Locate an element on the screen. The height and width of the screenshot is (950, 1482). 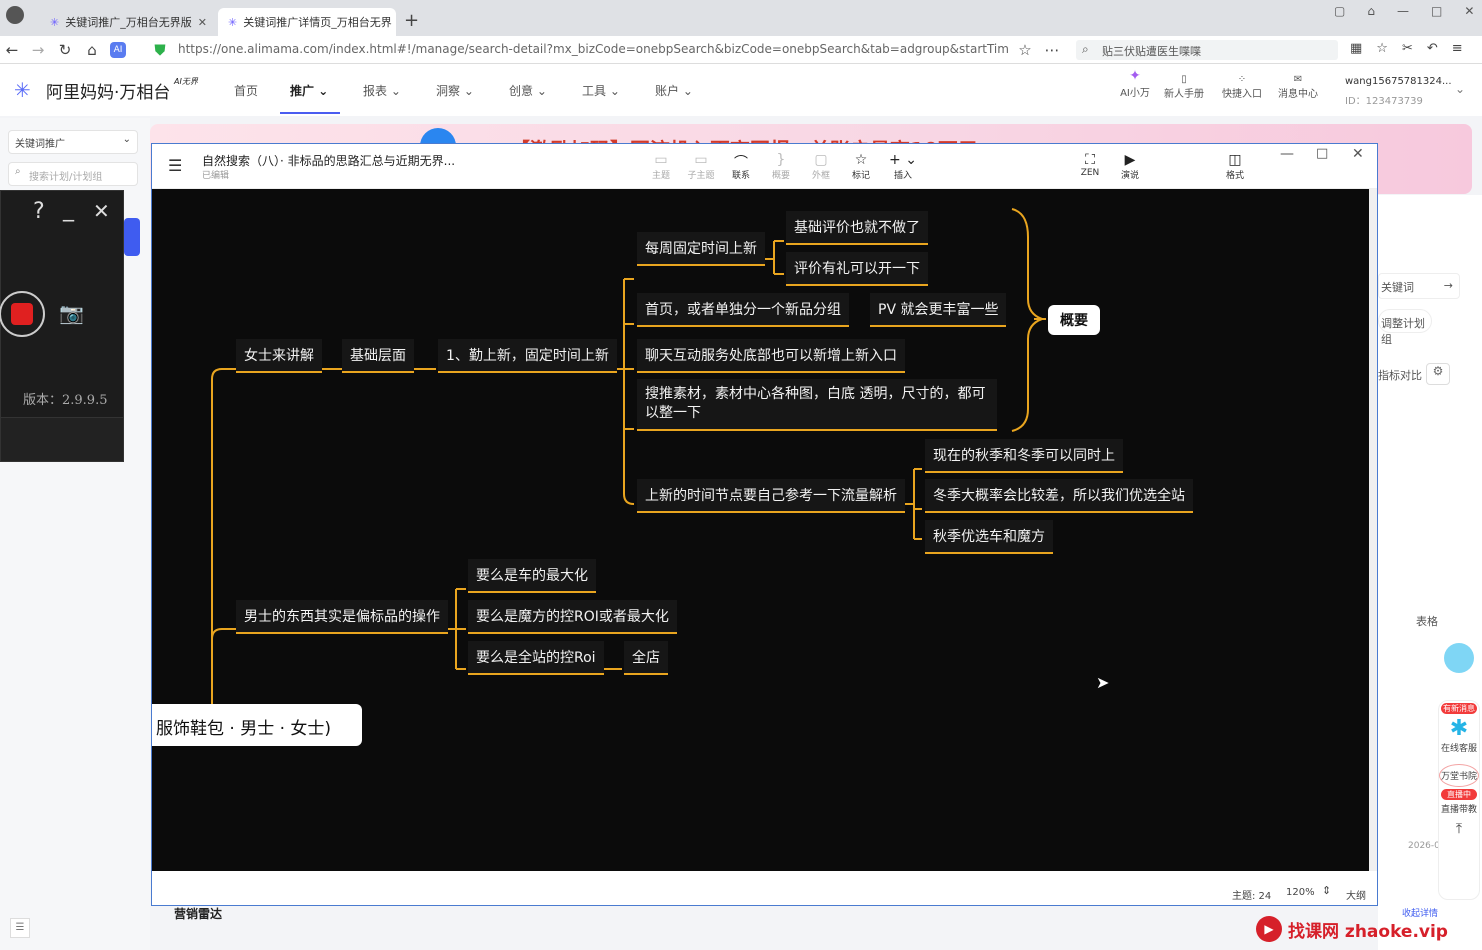
tool-summary: } 概要 is located at coordinates (781, 166).